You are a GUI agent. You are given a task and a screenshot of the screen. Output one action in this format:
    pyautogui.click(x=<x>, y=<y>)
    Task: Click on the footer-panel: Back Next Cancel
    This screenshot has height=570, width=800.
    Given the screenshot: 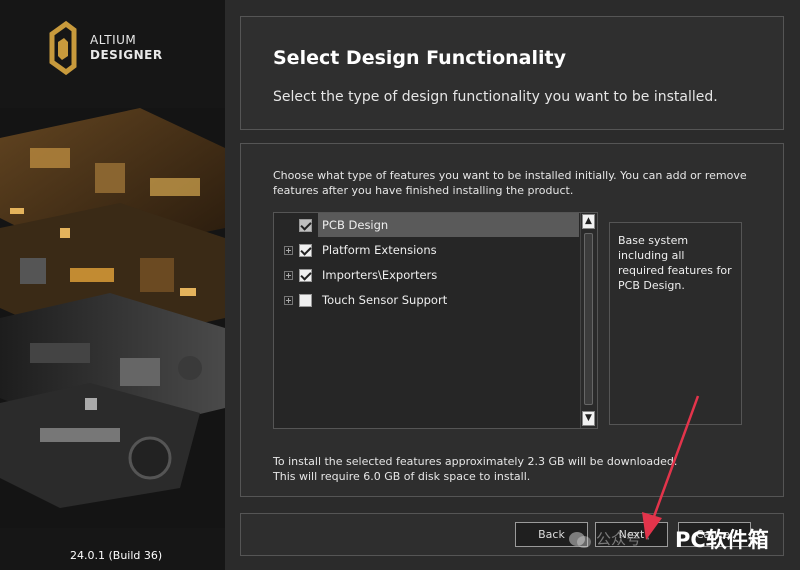 What is the action you would take?
    pyautogui.click(x=512, y=534)
    